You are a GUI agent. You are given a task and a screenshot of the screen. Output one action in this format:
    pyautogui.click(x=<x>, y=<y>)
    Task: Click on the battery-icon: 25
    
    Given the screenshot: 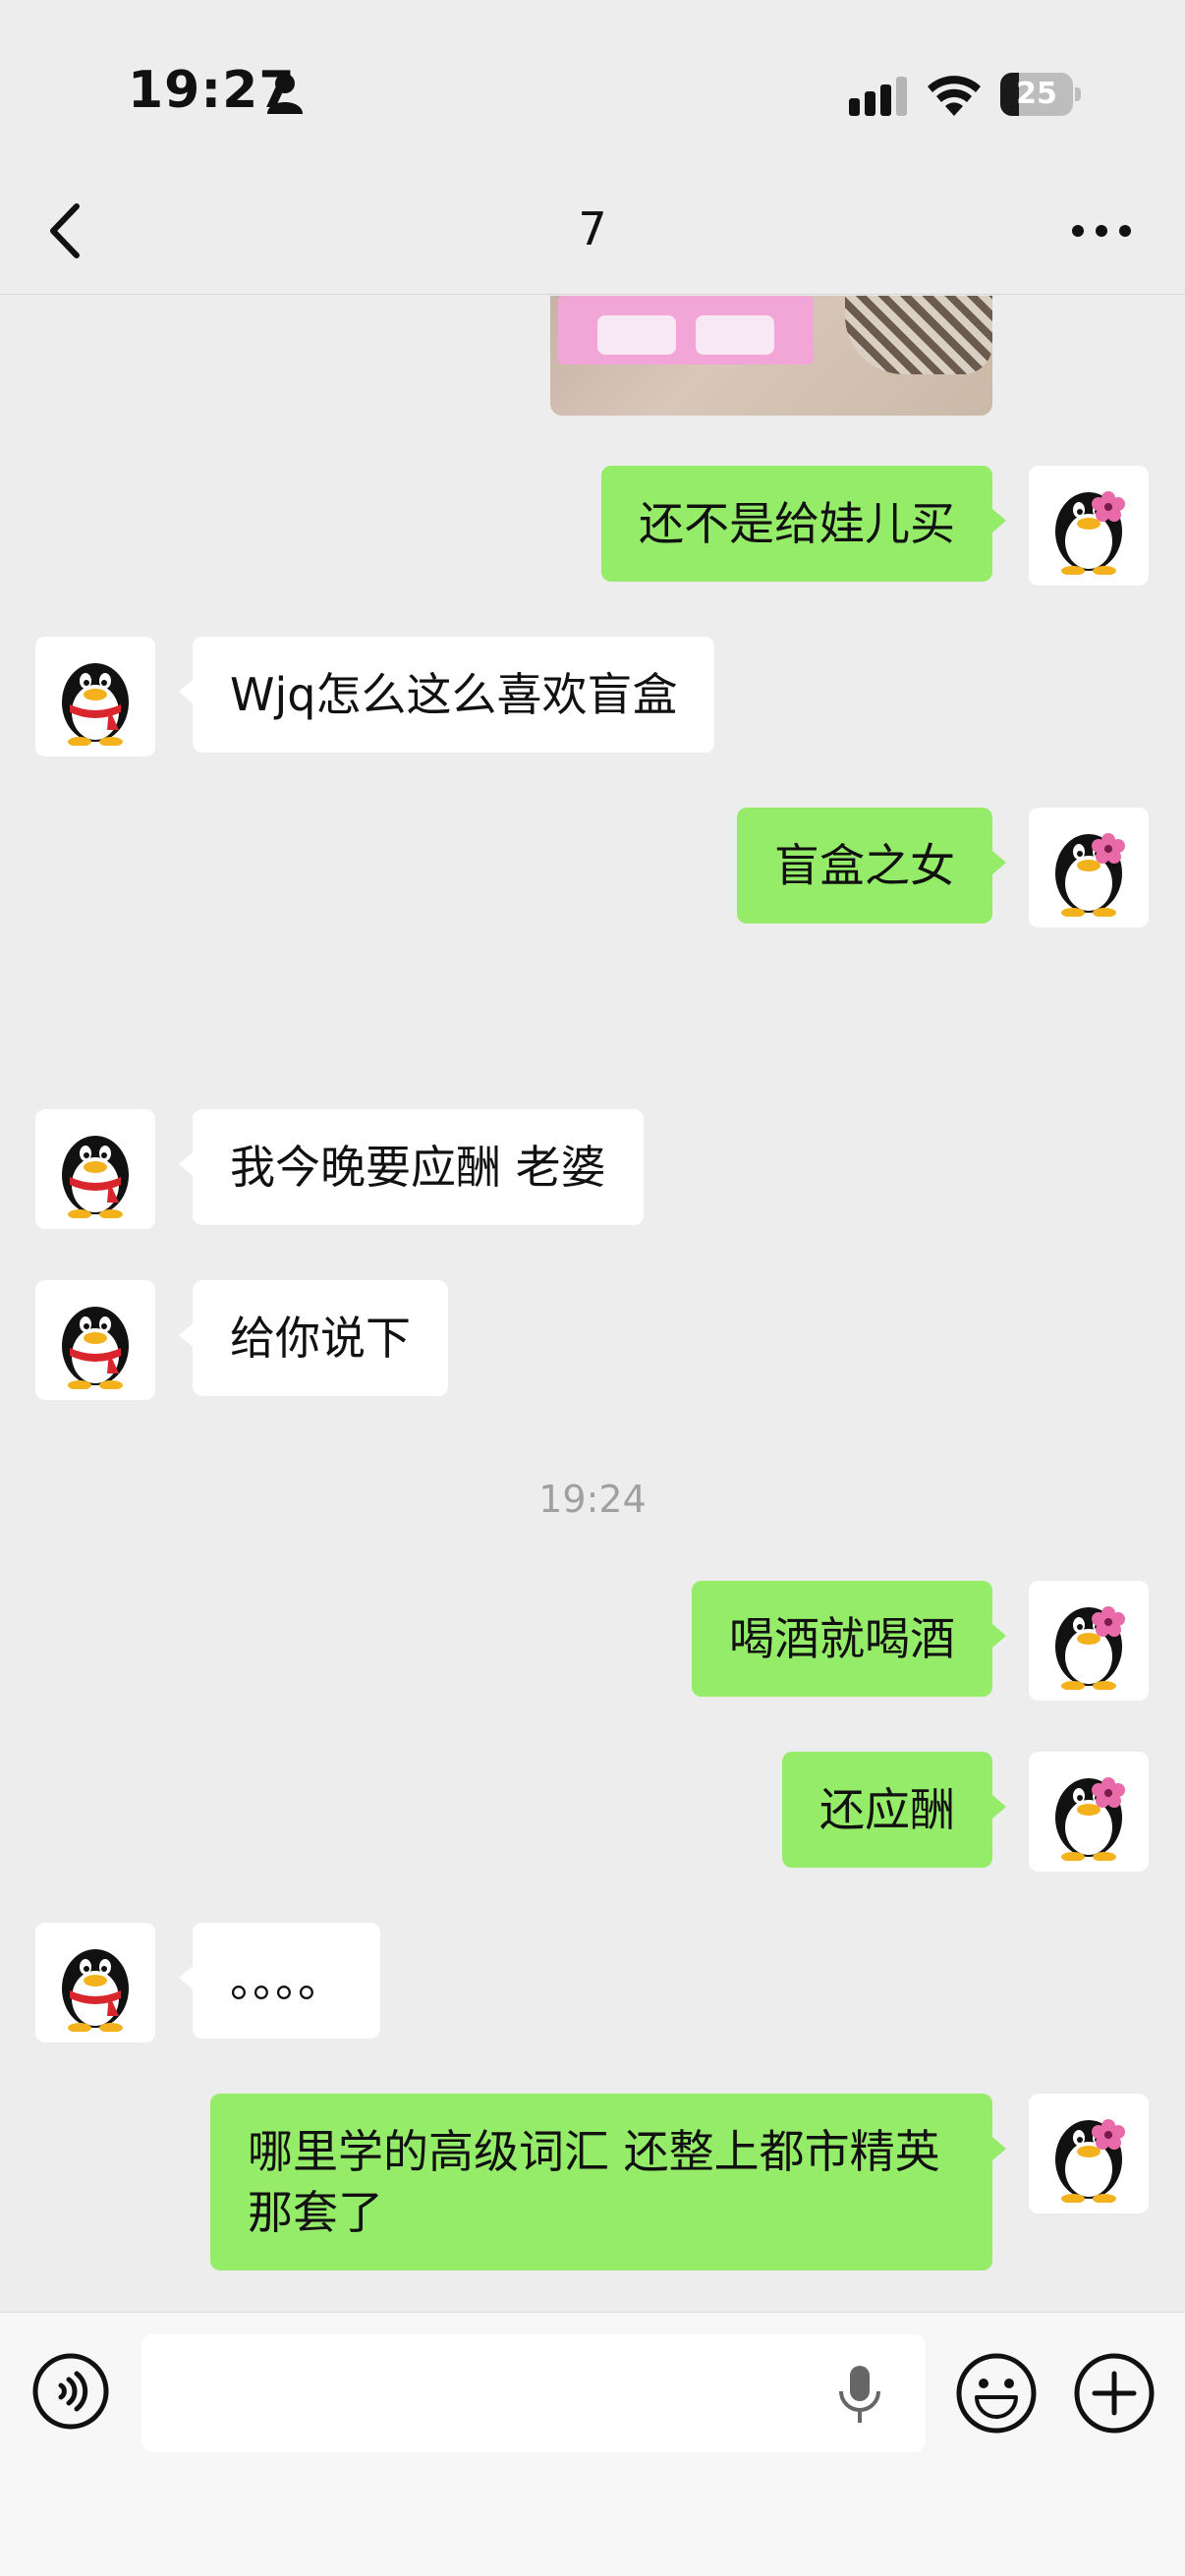 What is the action you would take?
    pyautogui.click(x=1041, y=94)
    